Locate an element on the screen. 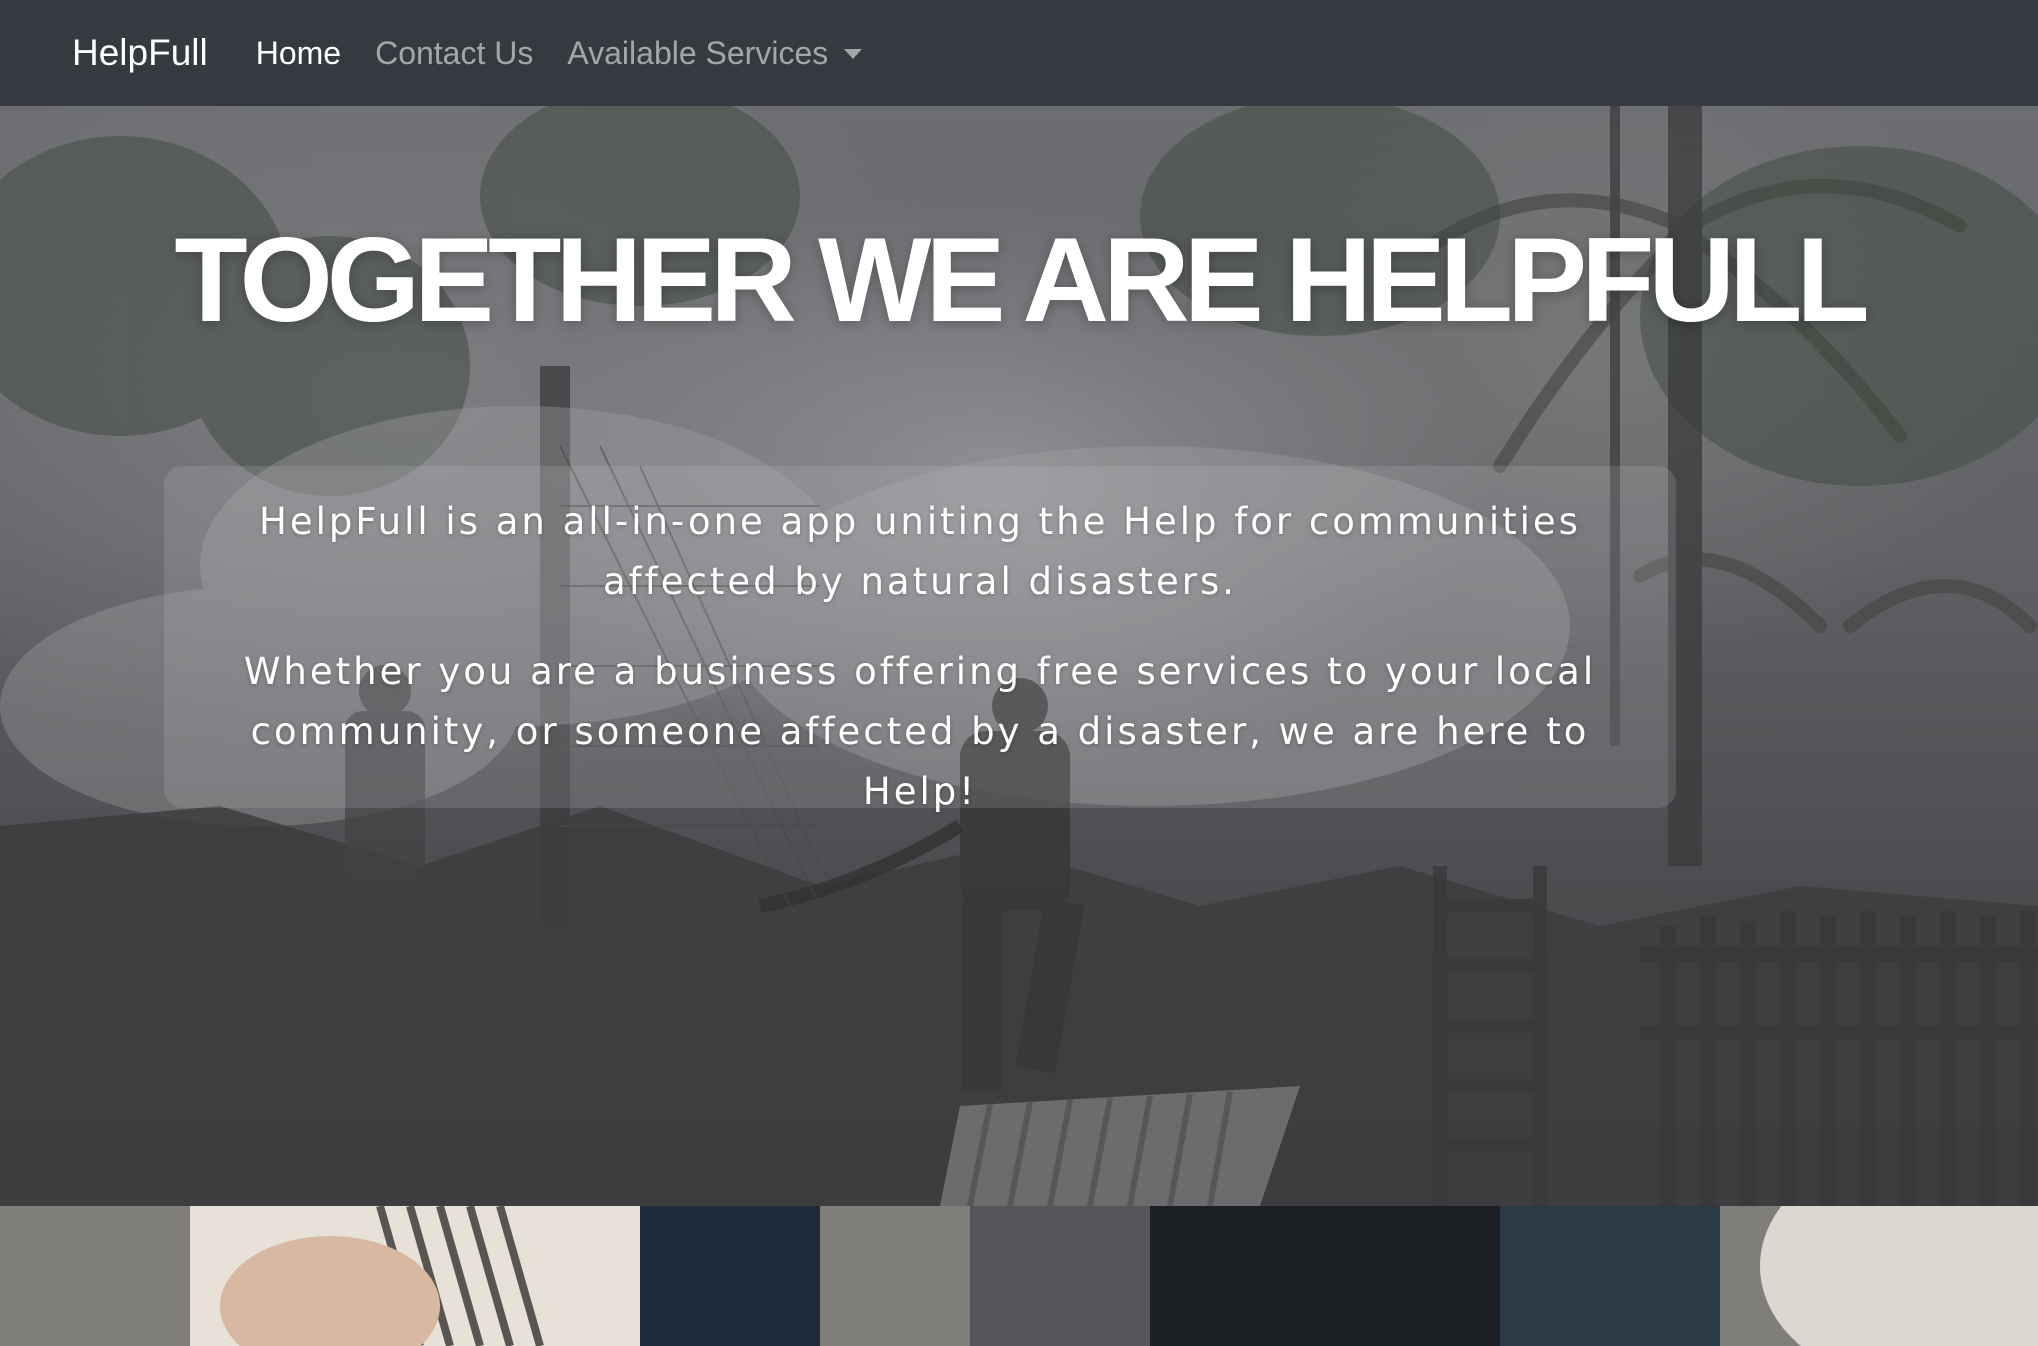 This screenshot has height=1346, width=2038. next-section-image is located at coordinates (1019, 1276).